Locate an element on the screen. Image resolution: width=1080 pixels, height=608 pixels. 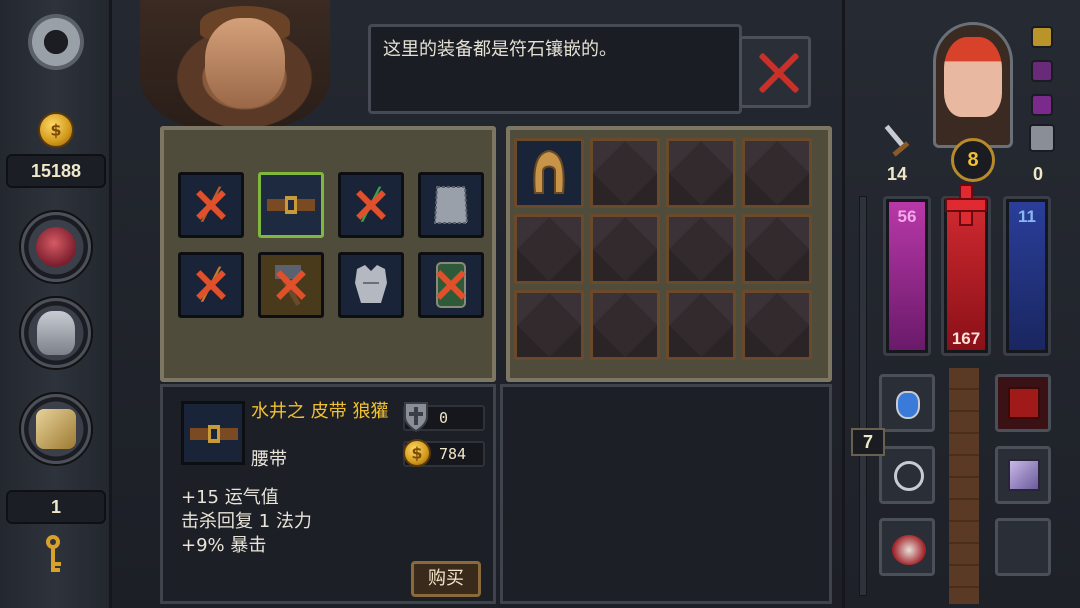
shop-item-wand: ╱ is located at coordinates (211, 205).